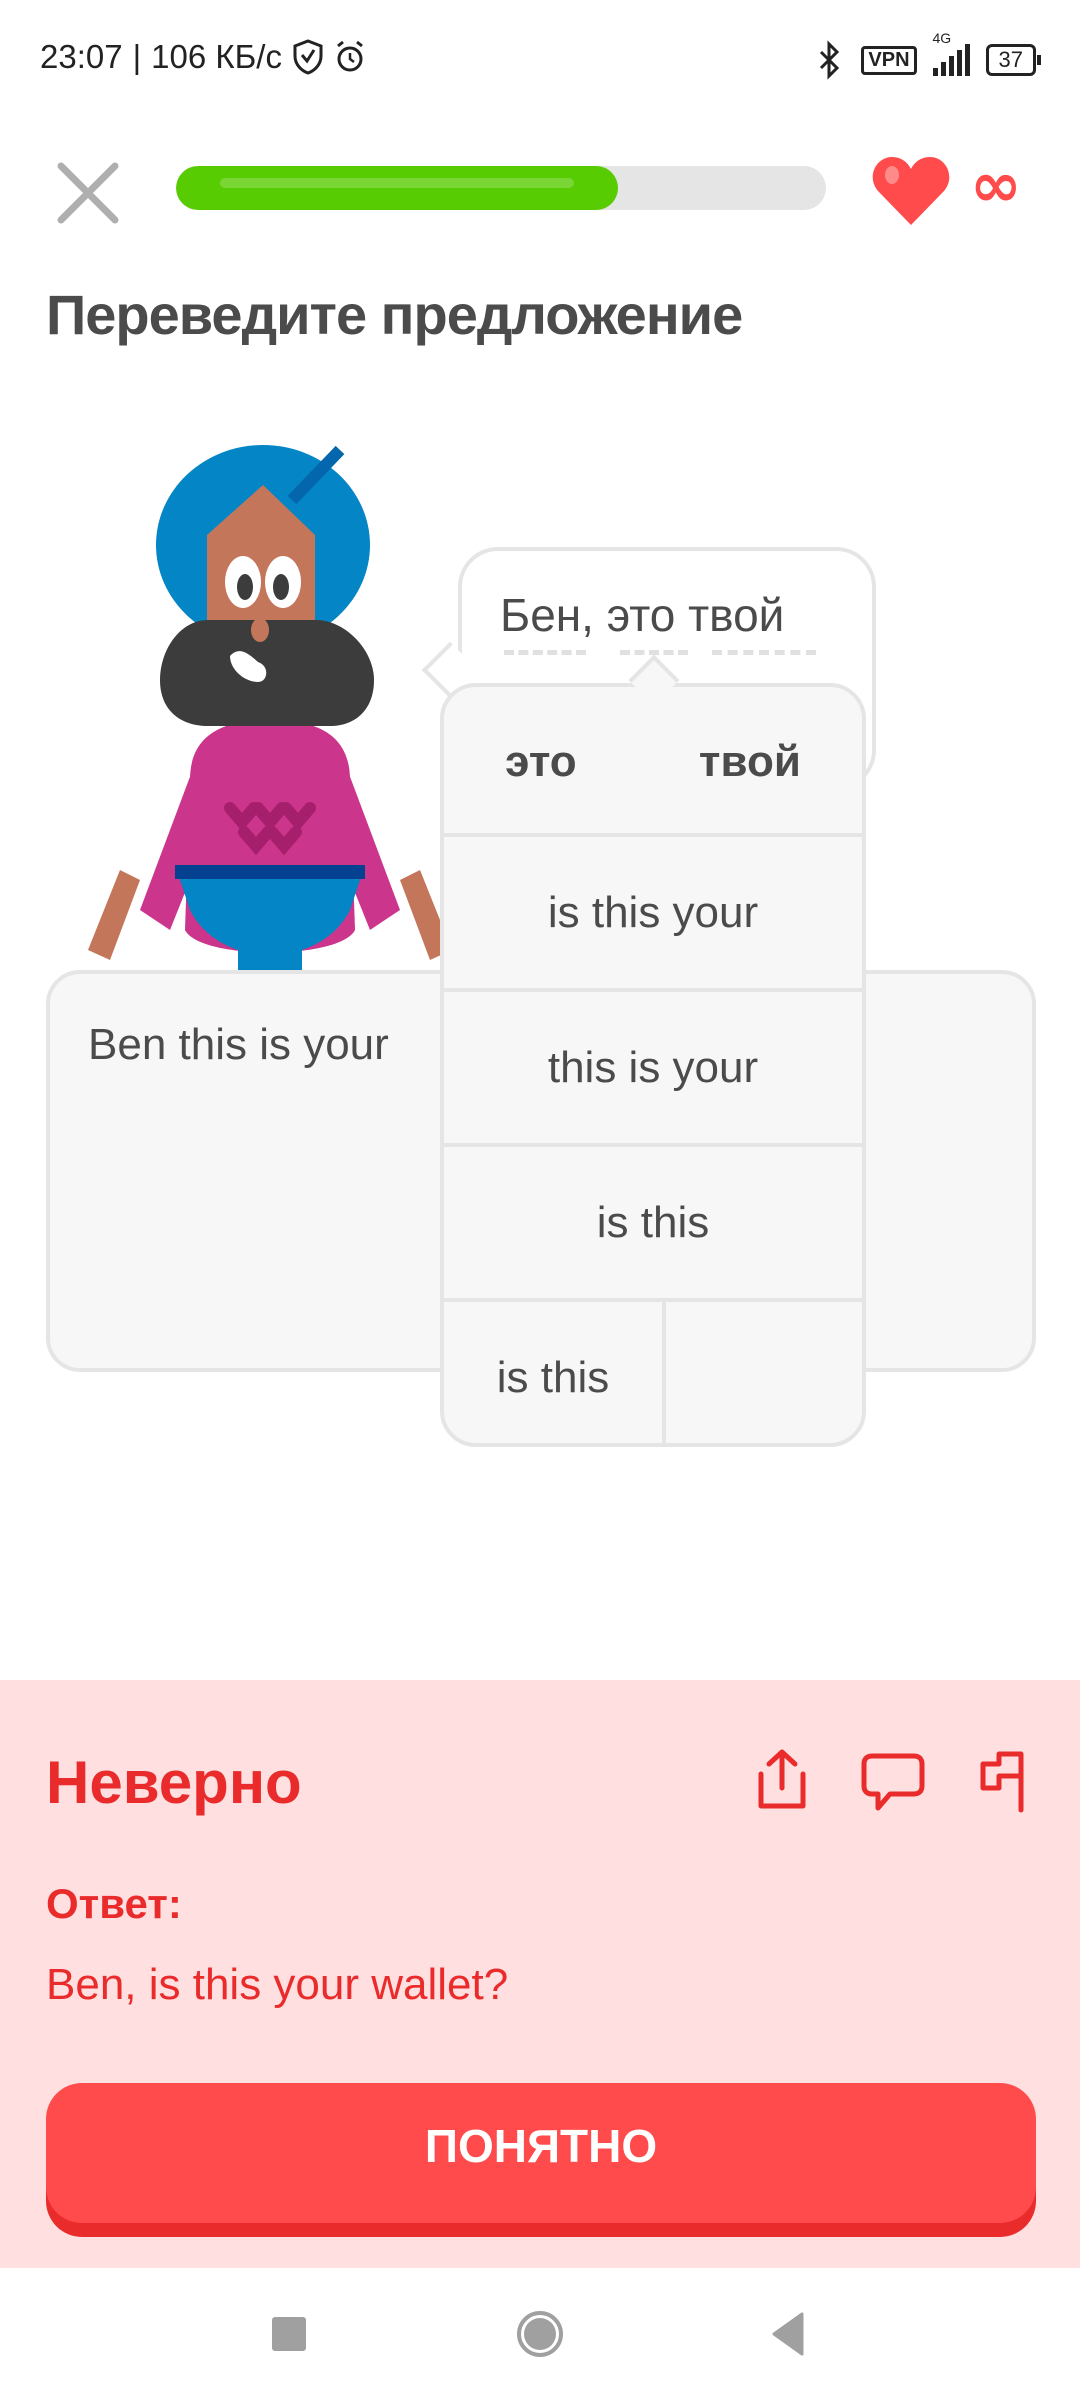  Describe the element at coordinates (394, 314) in the screenshot. I see `page-title: Переведите предложение` at that location.